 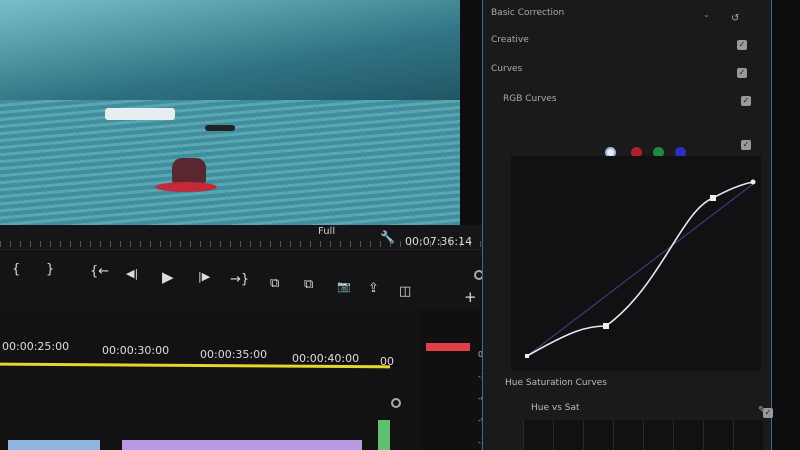 I want to click on mark-in-button: {, so click(x=16, y=269).